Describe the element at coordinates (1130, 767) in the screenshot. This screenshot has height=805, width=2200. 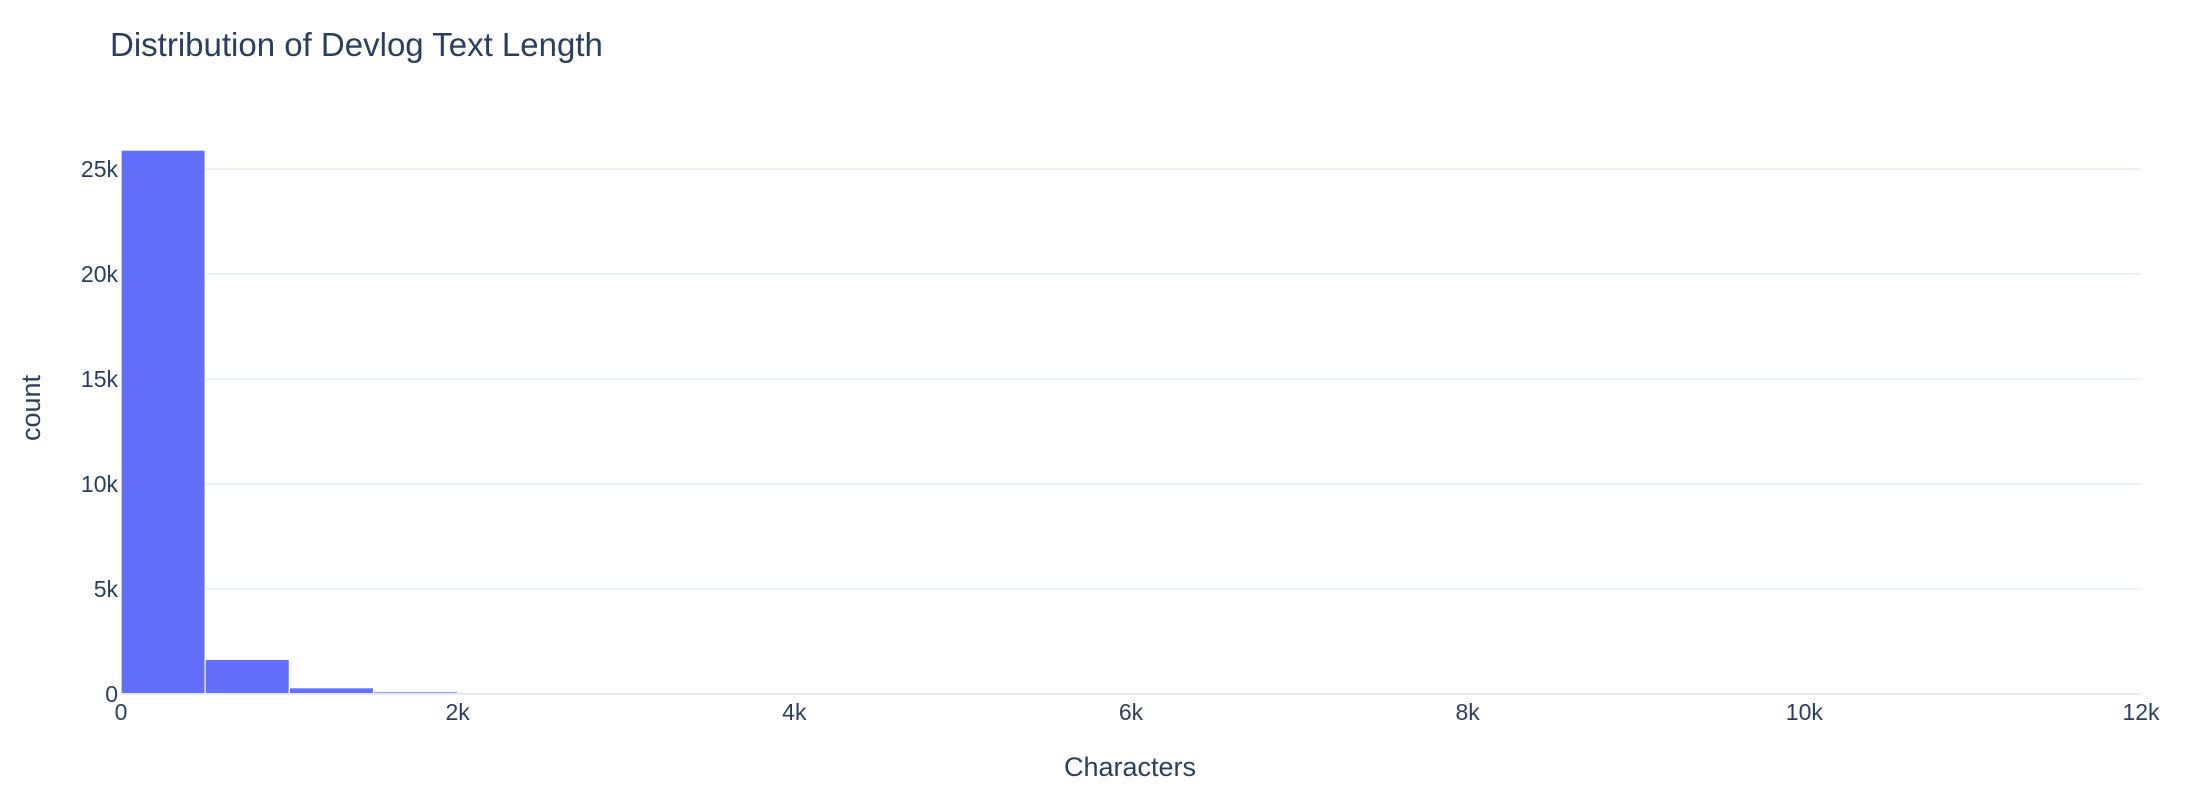
I see `x-axis-title: Characters` at that location.